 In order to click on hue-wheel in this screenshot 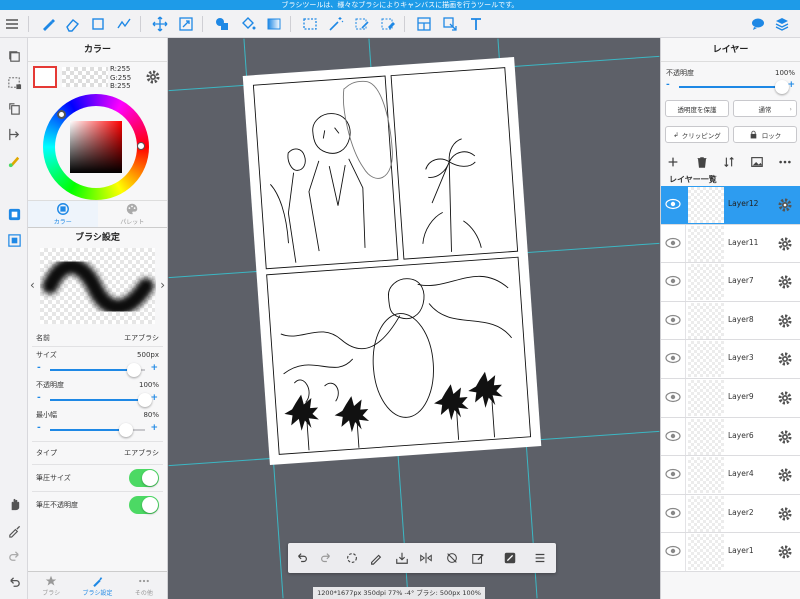, I will do `click(96, 147)`.